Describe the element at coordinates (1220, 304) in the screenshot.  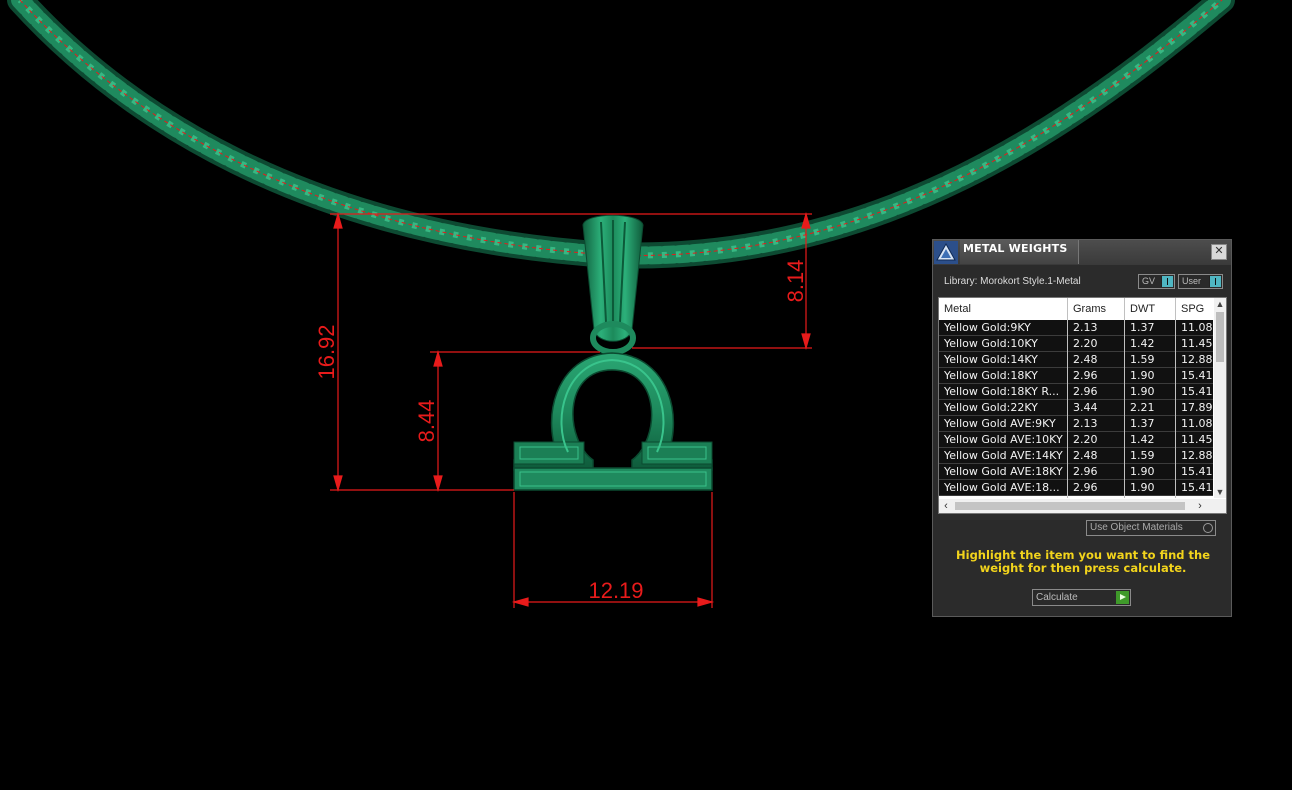
I see `scroll-up-icon: ▲` at that location.